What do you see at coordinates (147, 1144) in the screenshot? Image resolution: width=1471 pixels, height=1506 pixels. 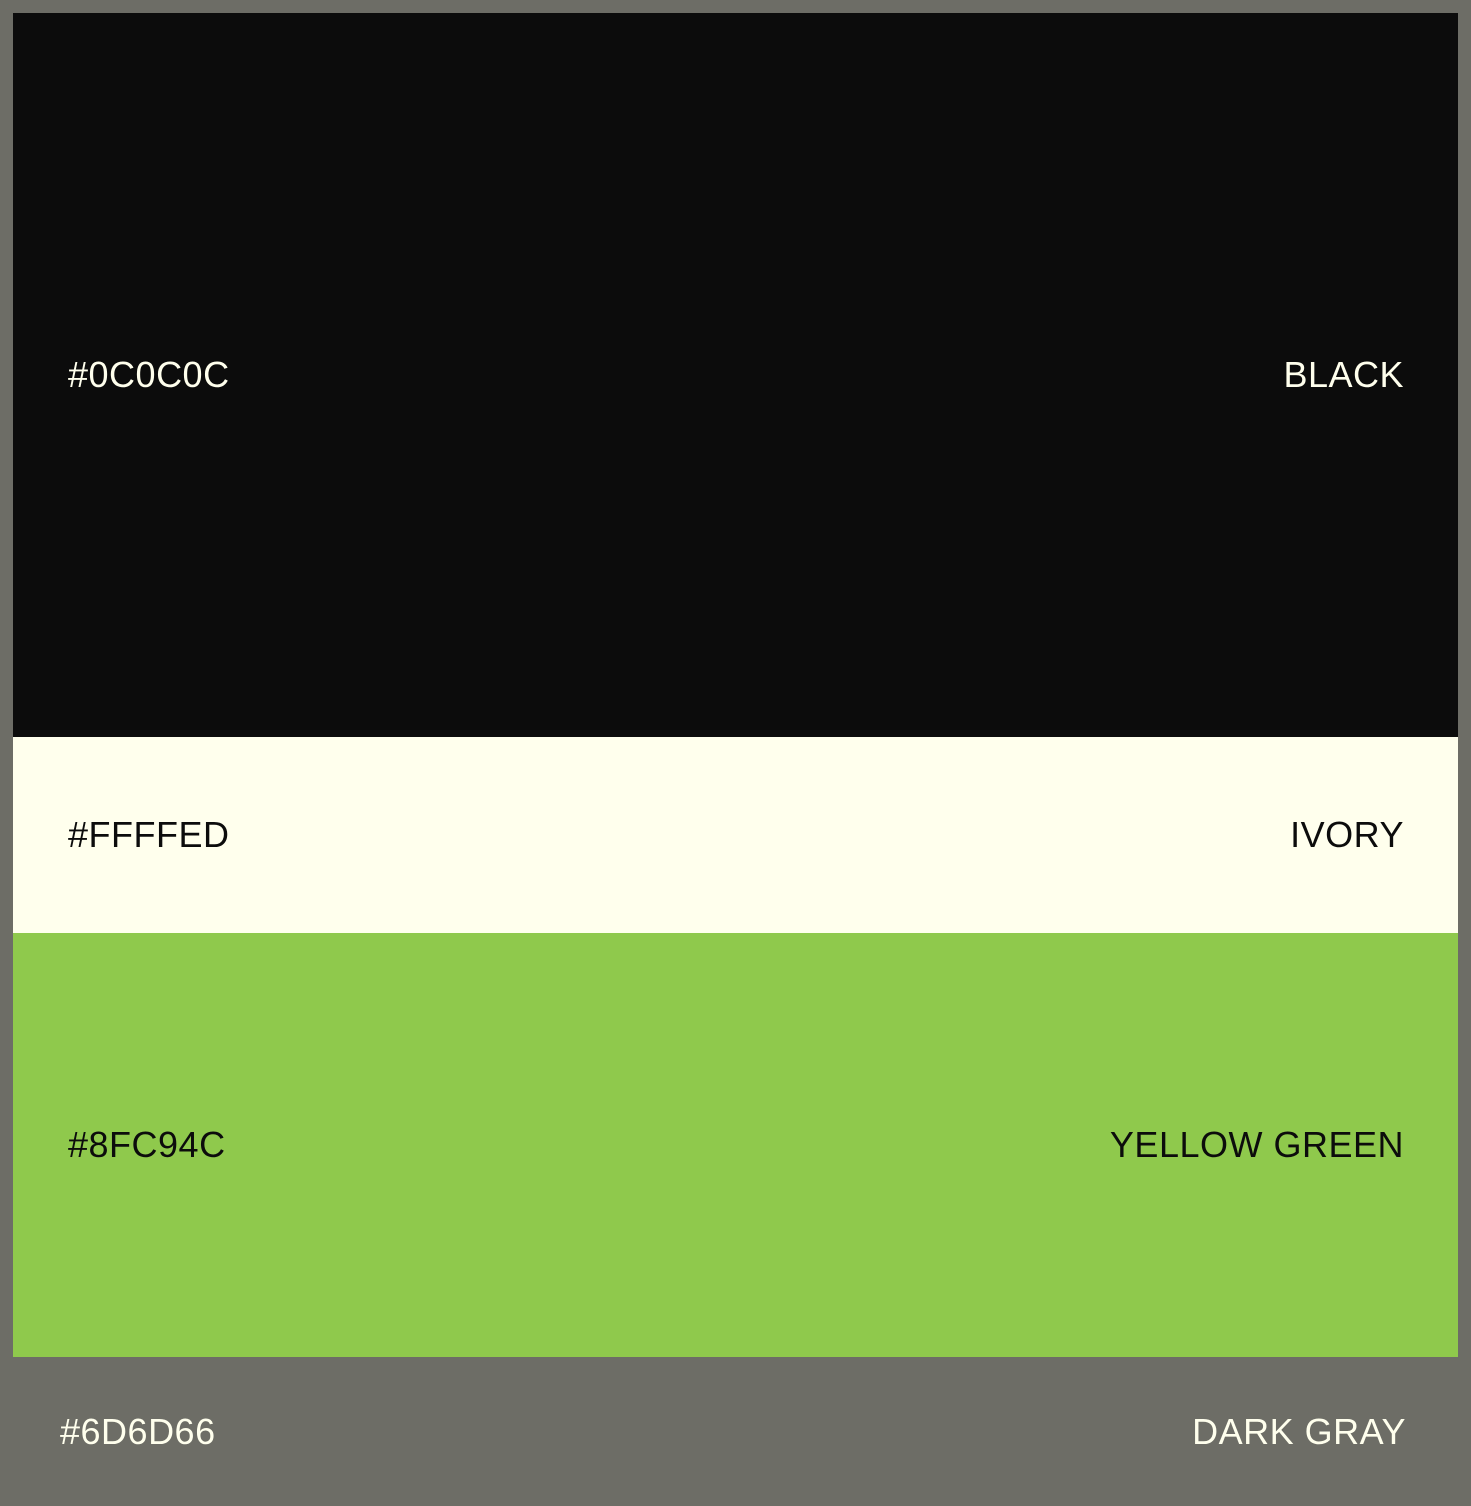 I see `swatch-hex-code: #8FC94C` at bounding box center [147, 1144].